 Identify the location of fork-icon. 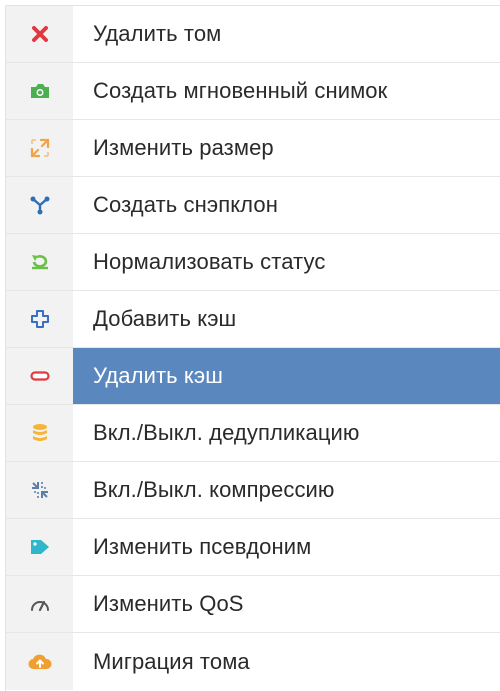
(39, 205).